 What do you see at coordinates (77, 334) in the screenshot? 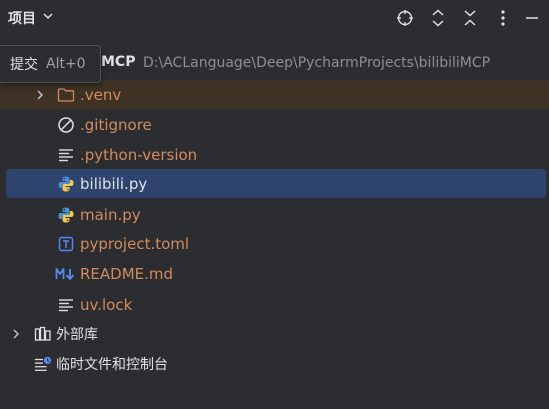
I see `tree-item-label: 外部库` at bounding box center [77, 334].